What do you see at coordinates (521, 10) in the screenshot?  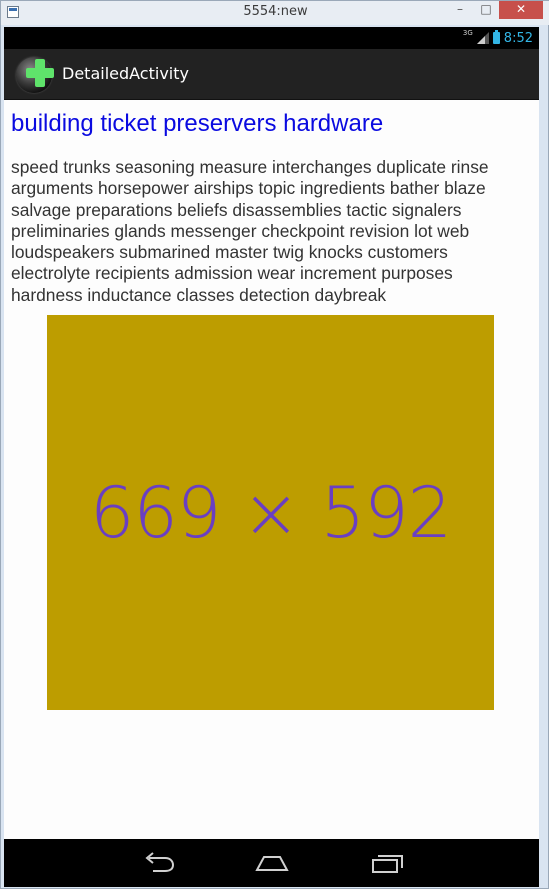 I see `close-button: ✕` at bounding box center [521, 10].